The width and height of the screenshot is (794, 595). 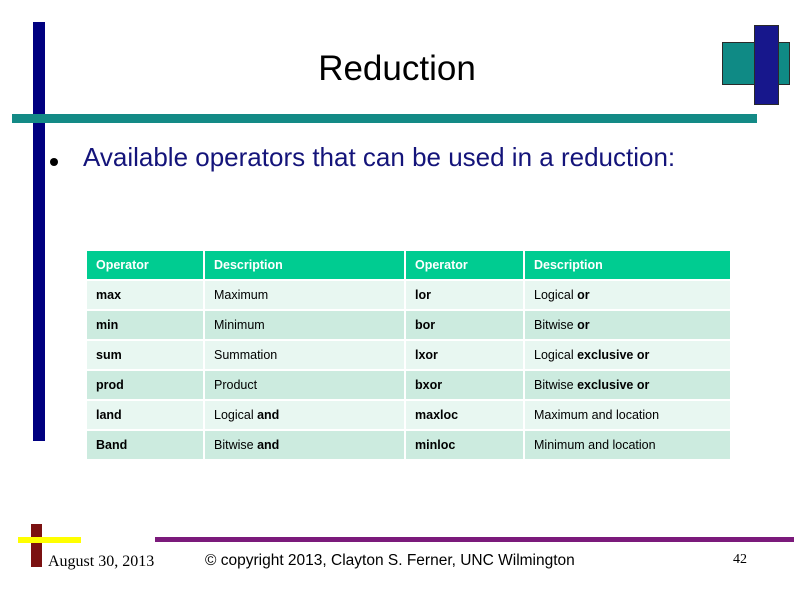 What do you see at coordinates (304, 415) in the screenshot?
I see `cell-description-1: Logical and` at bounding box center [304, 415].